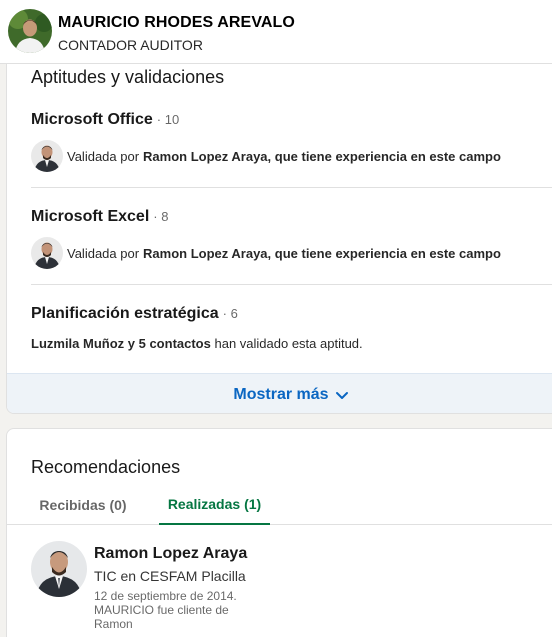  I want to click on show-more-button: Mostrar más, so click(279, 393).